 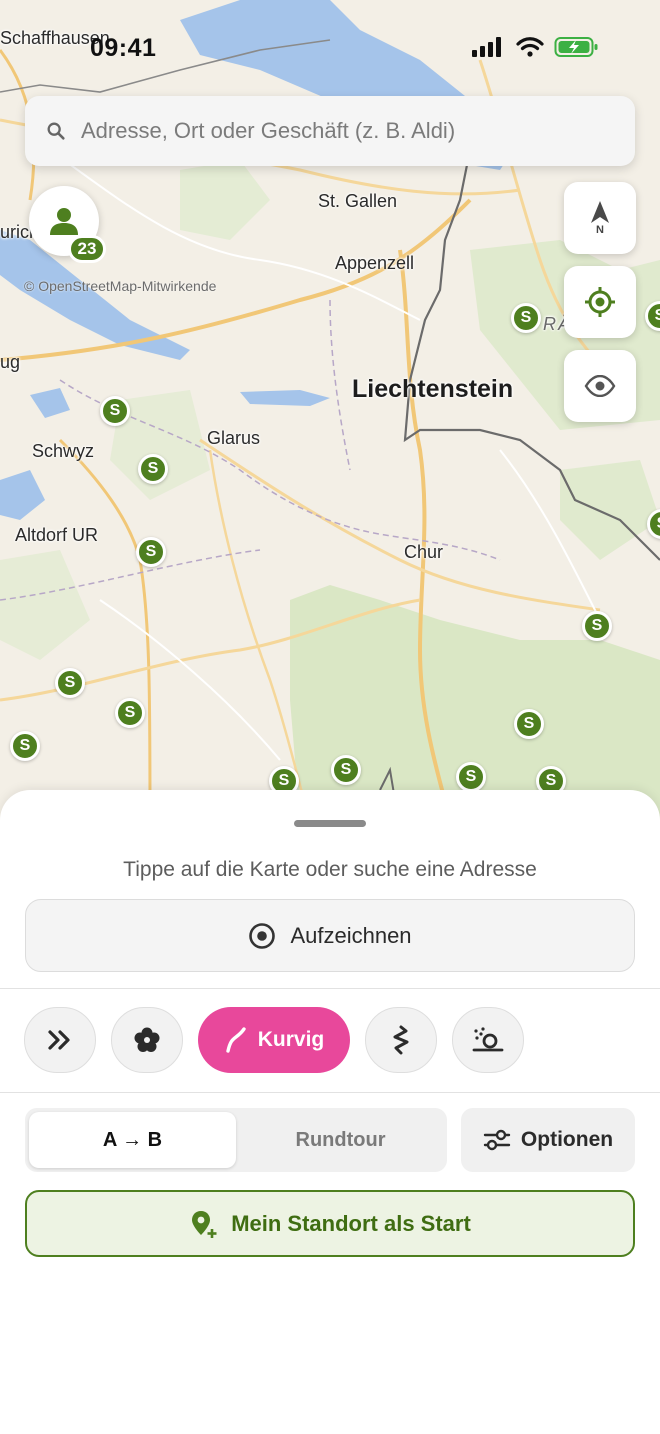 What do you see at coordinates (424, 552) in the screenshot?
I see `place-label: Chur` at bounding box center [424, 552].